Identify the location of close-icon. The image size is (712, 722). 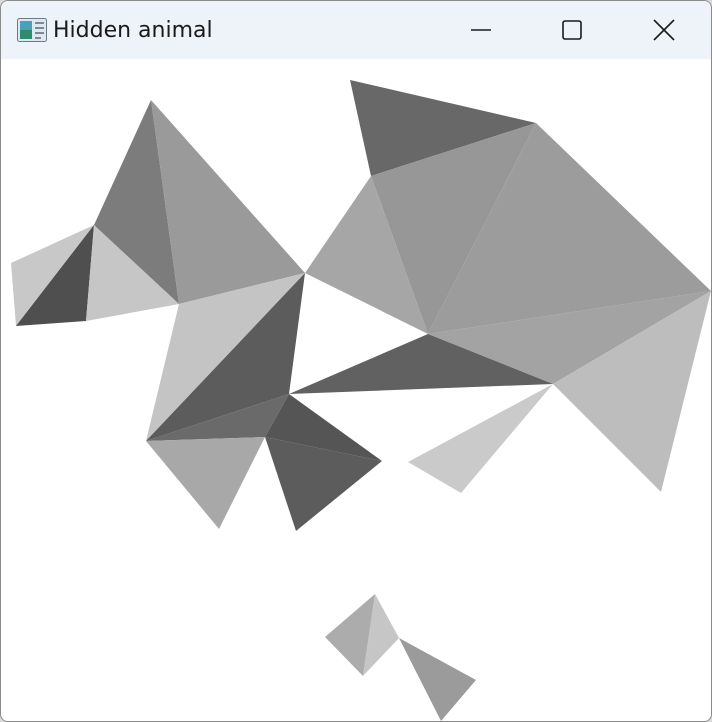
(664, 30).